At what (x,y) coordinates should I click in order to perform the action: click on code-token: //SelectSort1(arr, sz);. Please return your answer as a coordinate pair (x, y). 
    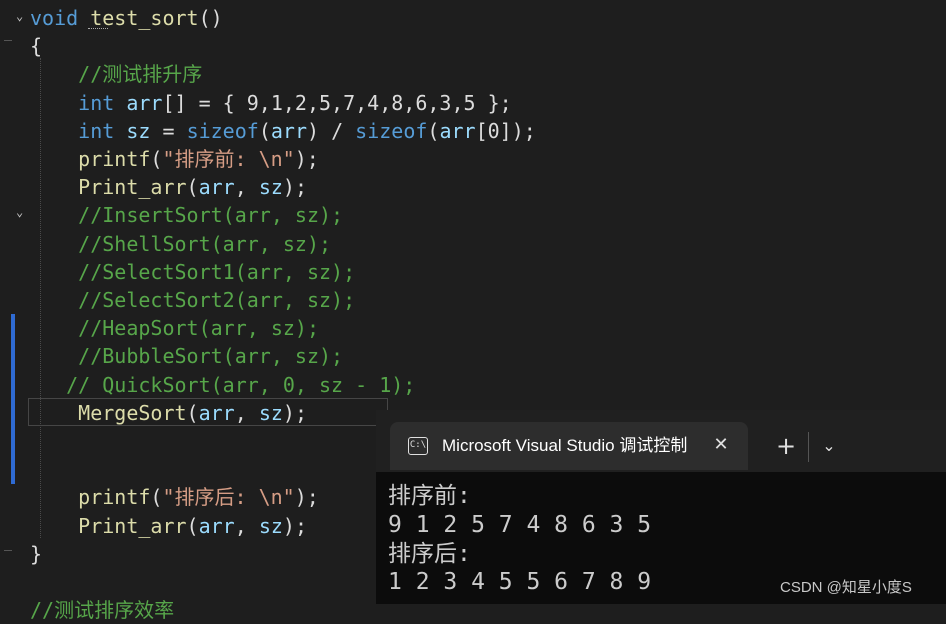
    Looking at the image, I should click on (217, 271).